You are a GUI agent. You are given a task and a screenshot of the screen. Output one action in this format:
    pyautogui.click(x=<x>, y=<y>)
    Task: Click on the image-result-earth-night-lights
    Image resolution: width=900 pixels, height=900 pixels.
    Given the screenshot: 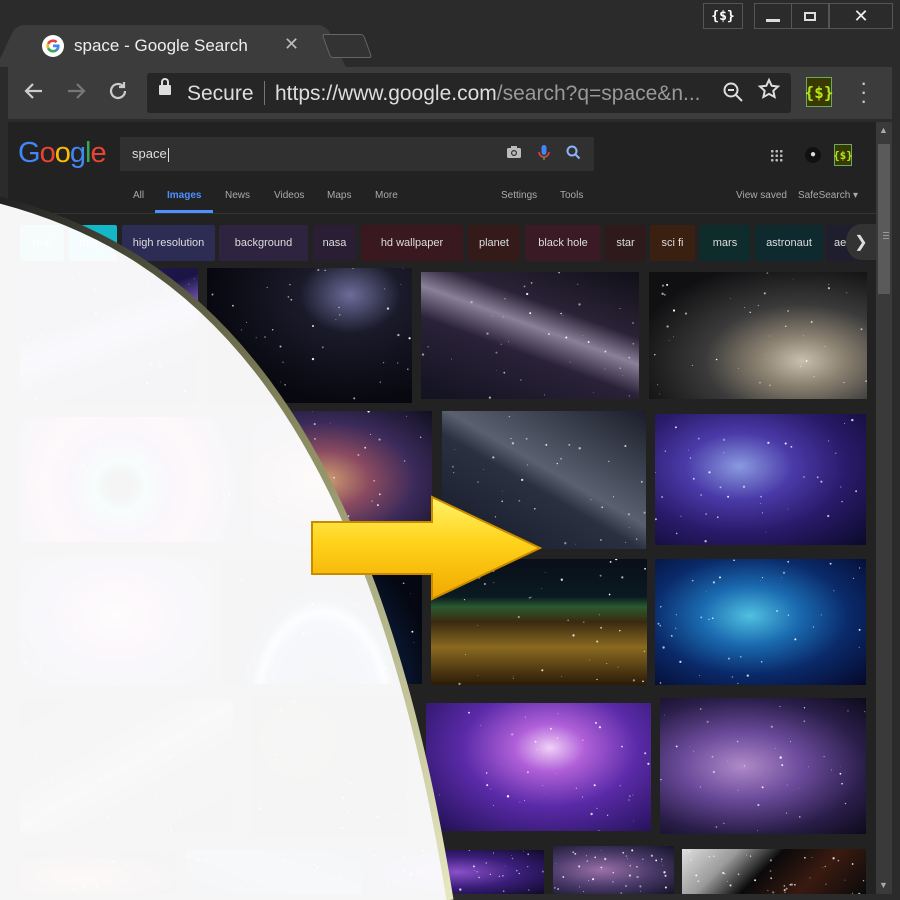 What is the action you would take?
    pyautogui.click(x=539, y=622)
    